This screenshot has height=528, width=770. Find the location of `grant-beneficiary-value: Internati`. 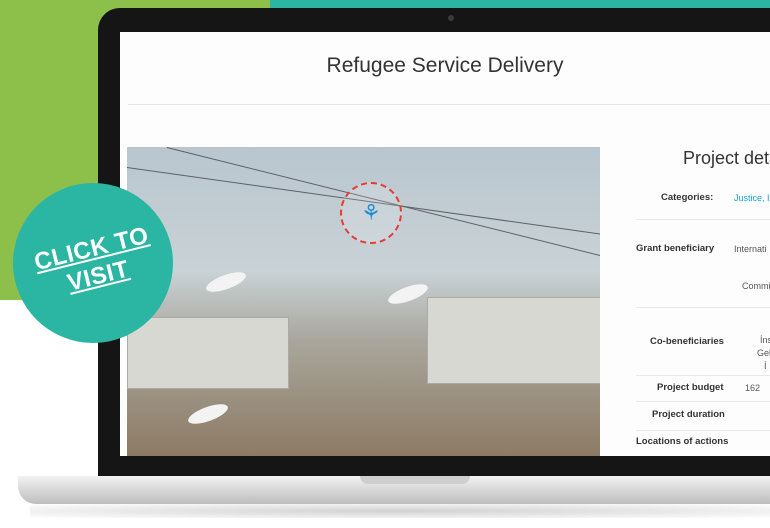

grant-beneficiary-value: Internati is located at coordinates (750, 249).